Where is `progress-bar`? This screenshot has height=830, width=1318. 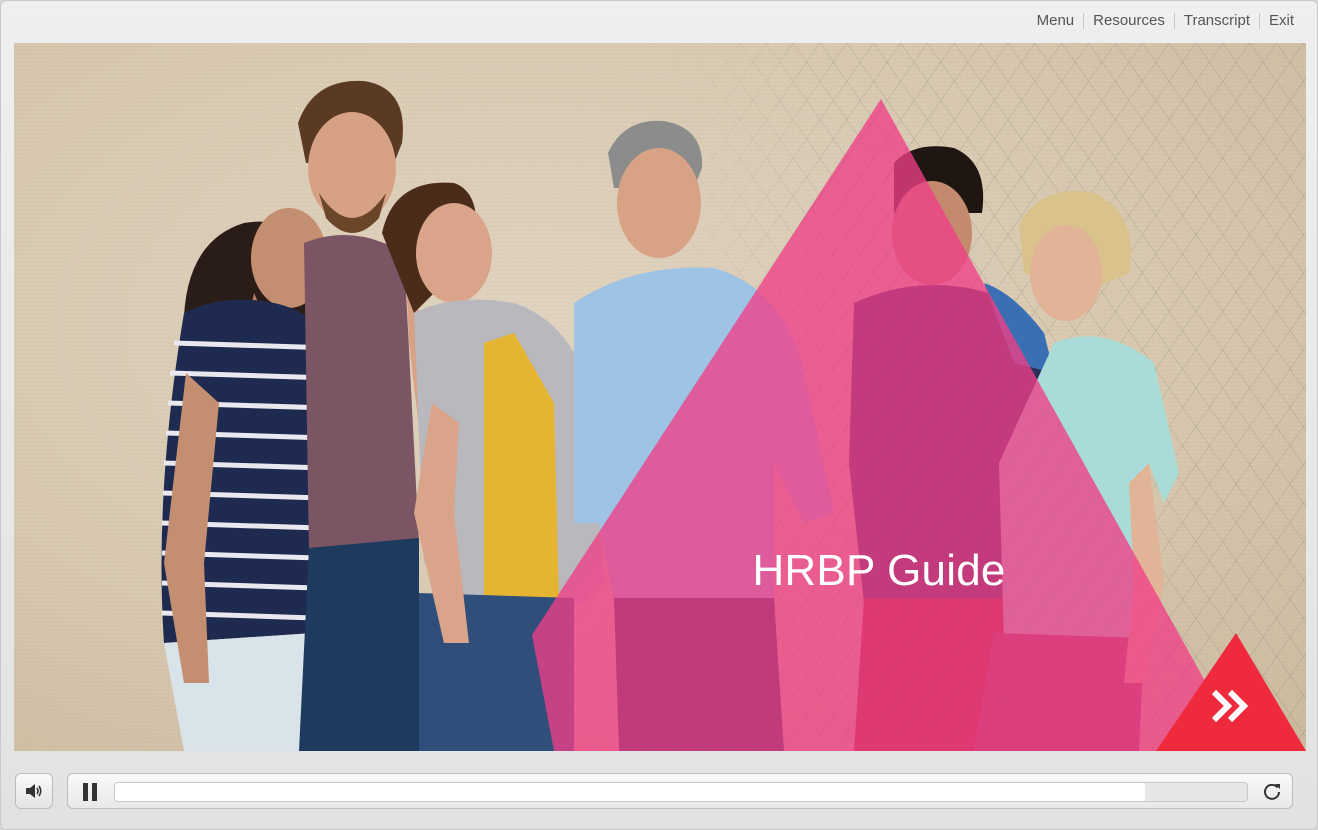
progress-bar is located at coordinates (681, 792).